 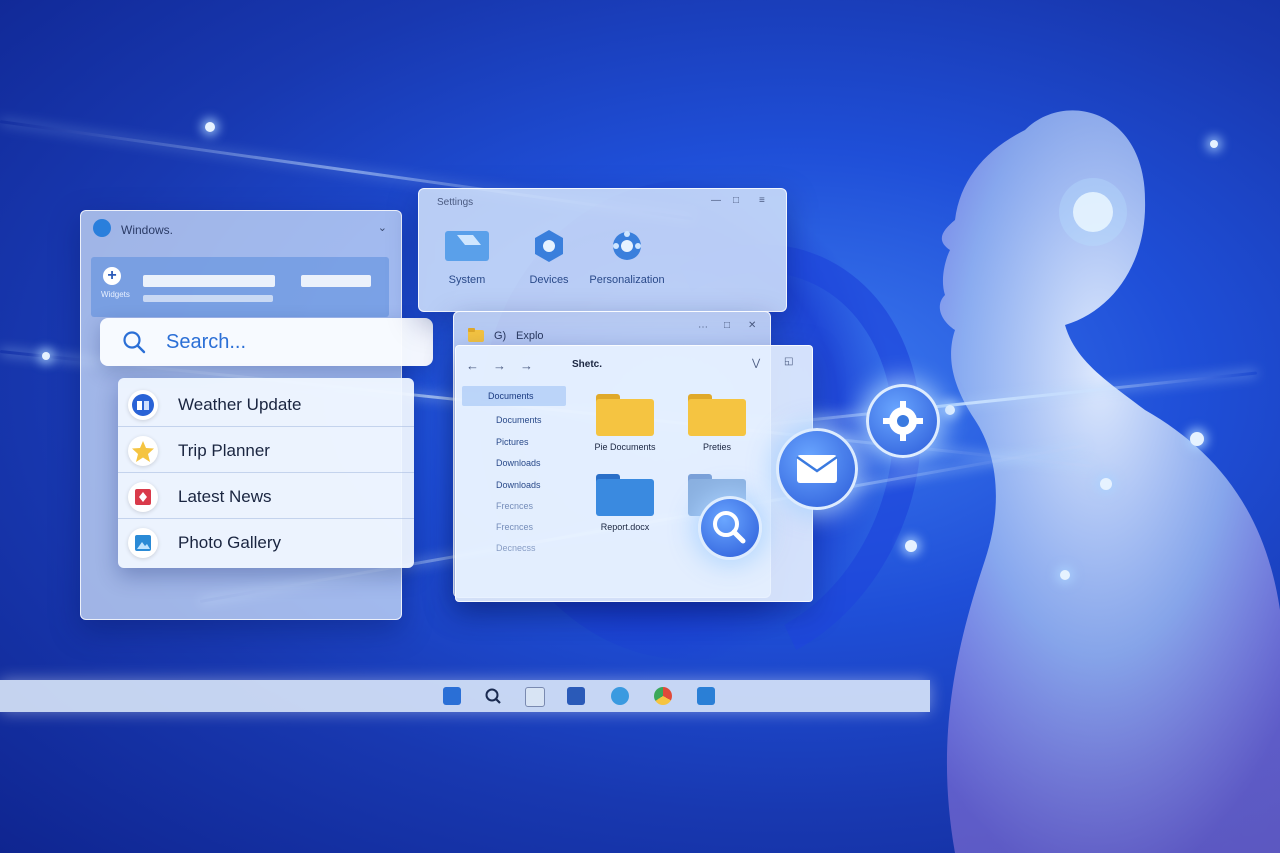 What do you see at coordinates (627, 280) in the screenshot?
I see `settings-item-label: Personalization` at bounding box center [627, 280].